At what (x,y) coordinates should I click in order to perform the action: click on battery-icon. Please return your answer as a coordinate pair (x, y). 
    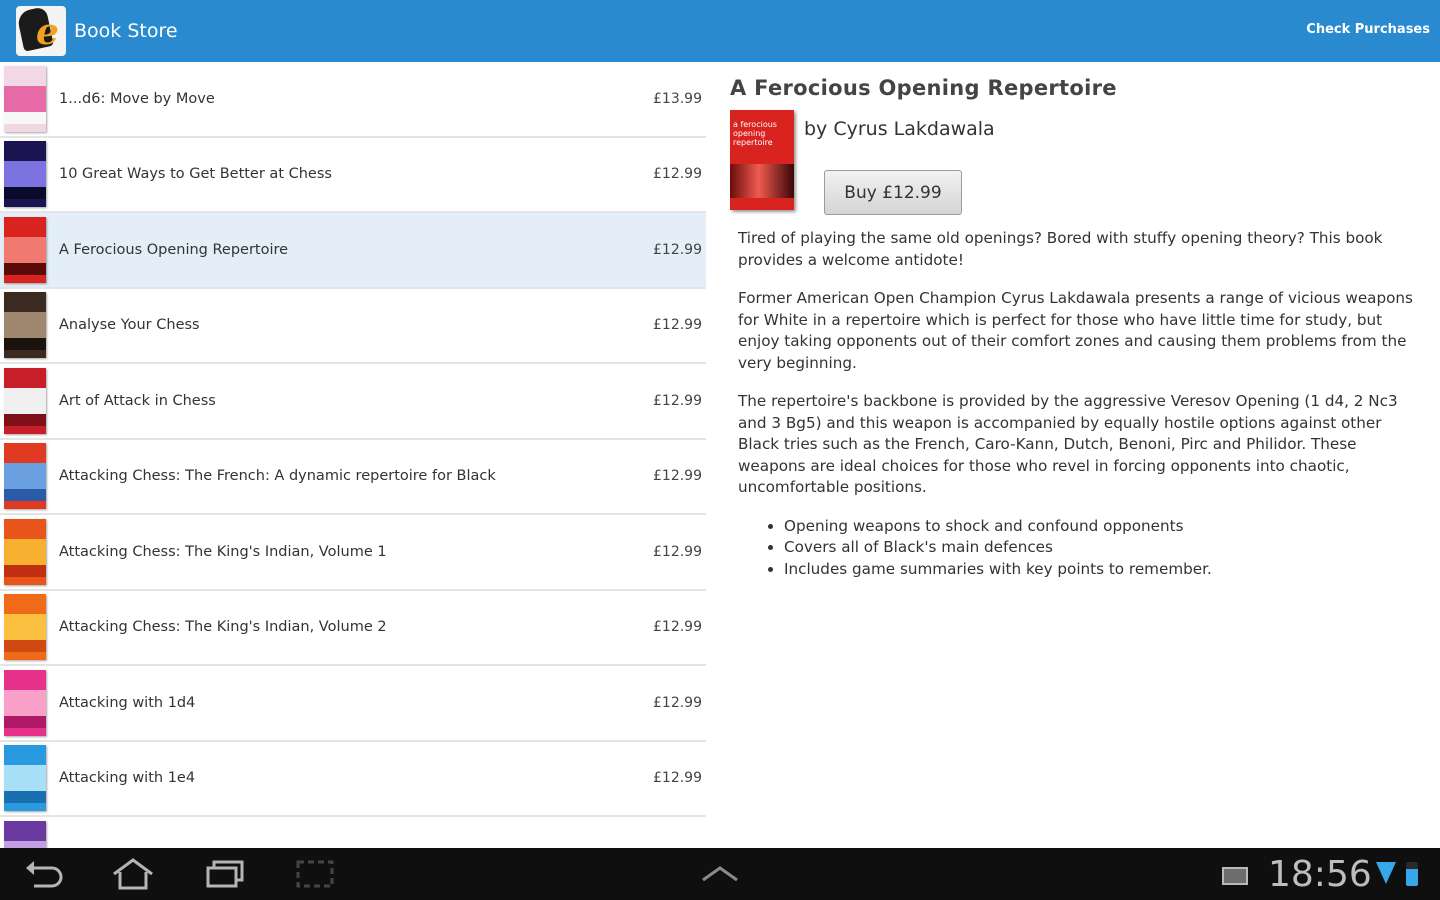
    Looking at the image, I should click on (1412, 874).